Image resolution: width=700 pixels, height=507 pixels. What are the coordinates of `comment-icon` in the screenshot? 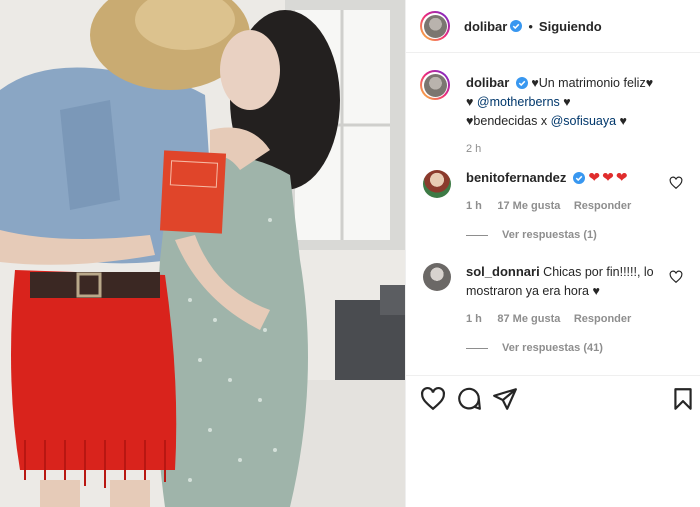 It's located at (469, 399).